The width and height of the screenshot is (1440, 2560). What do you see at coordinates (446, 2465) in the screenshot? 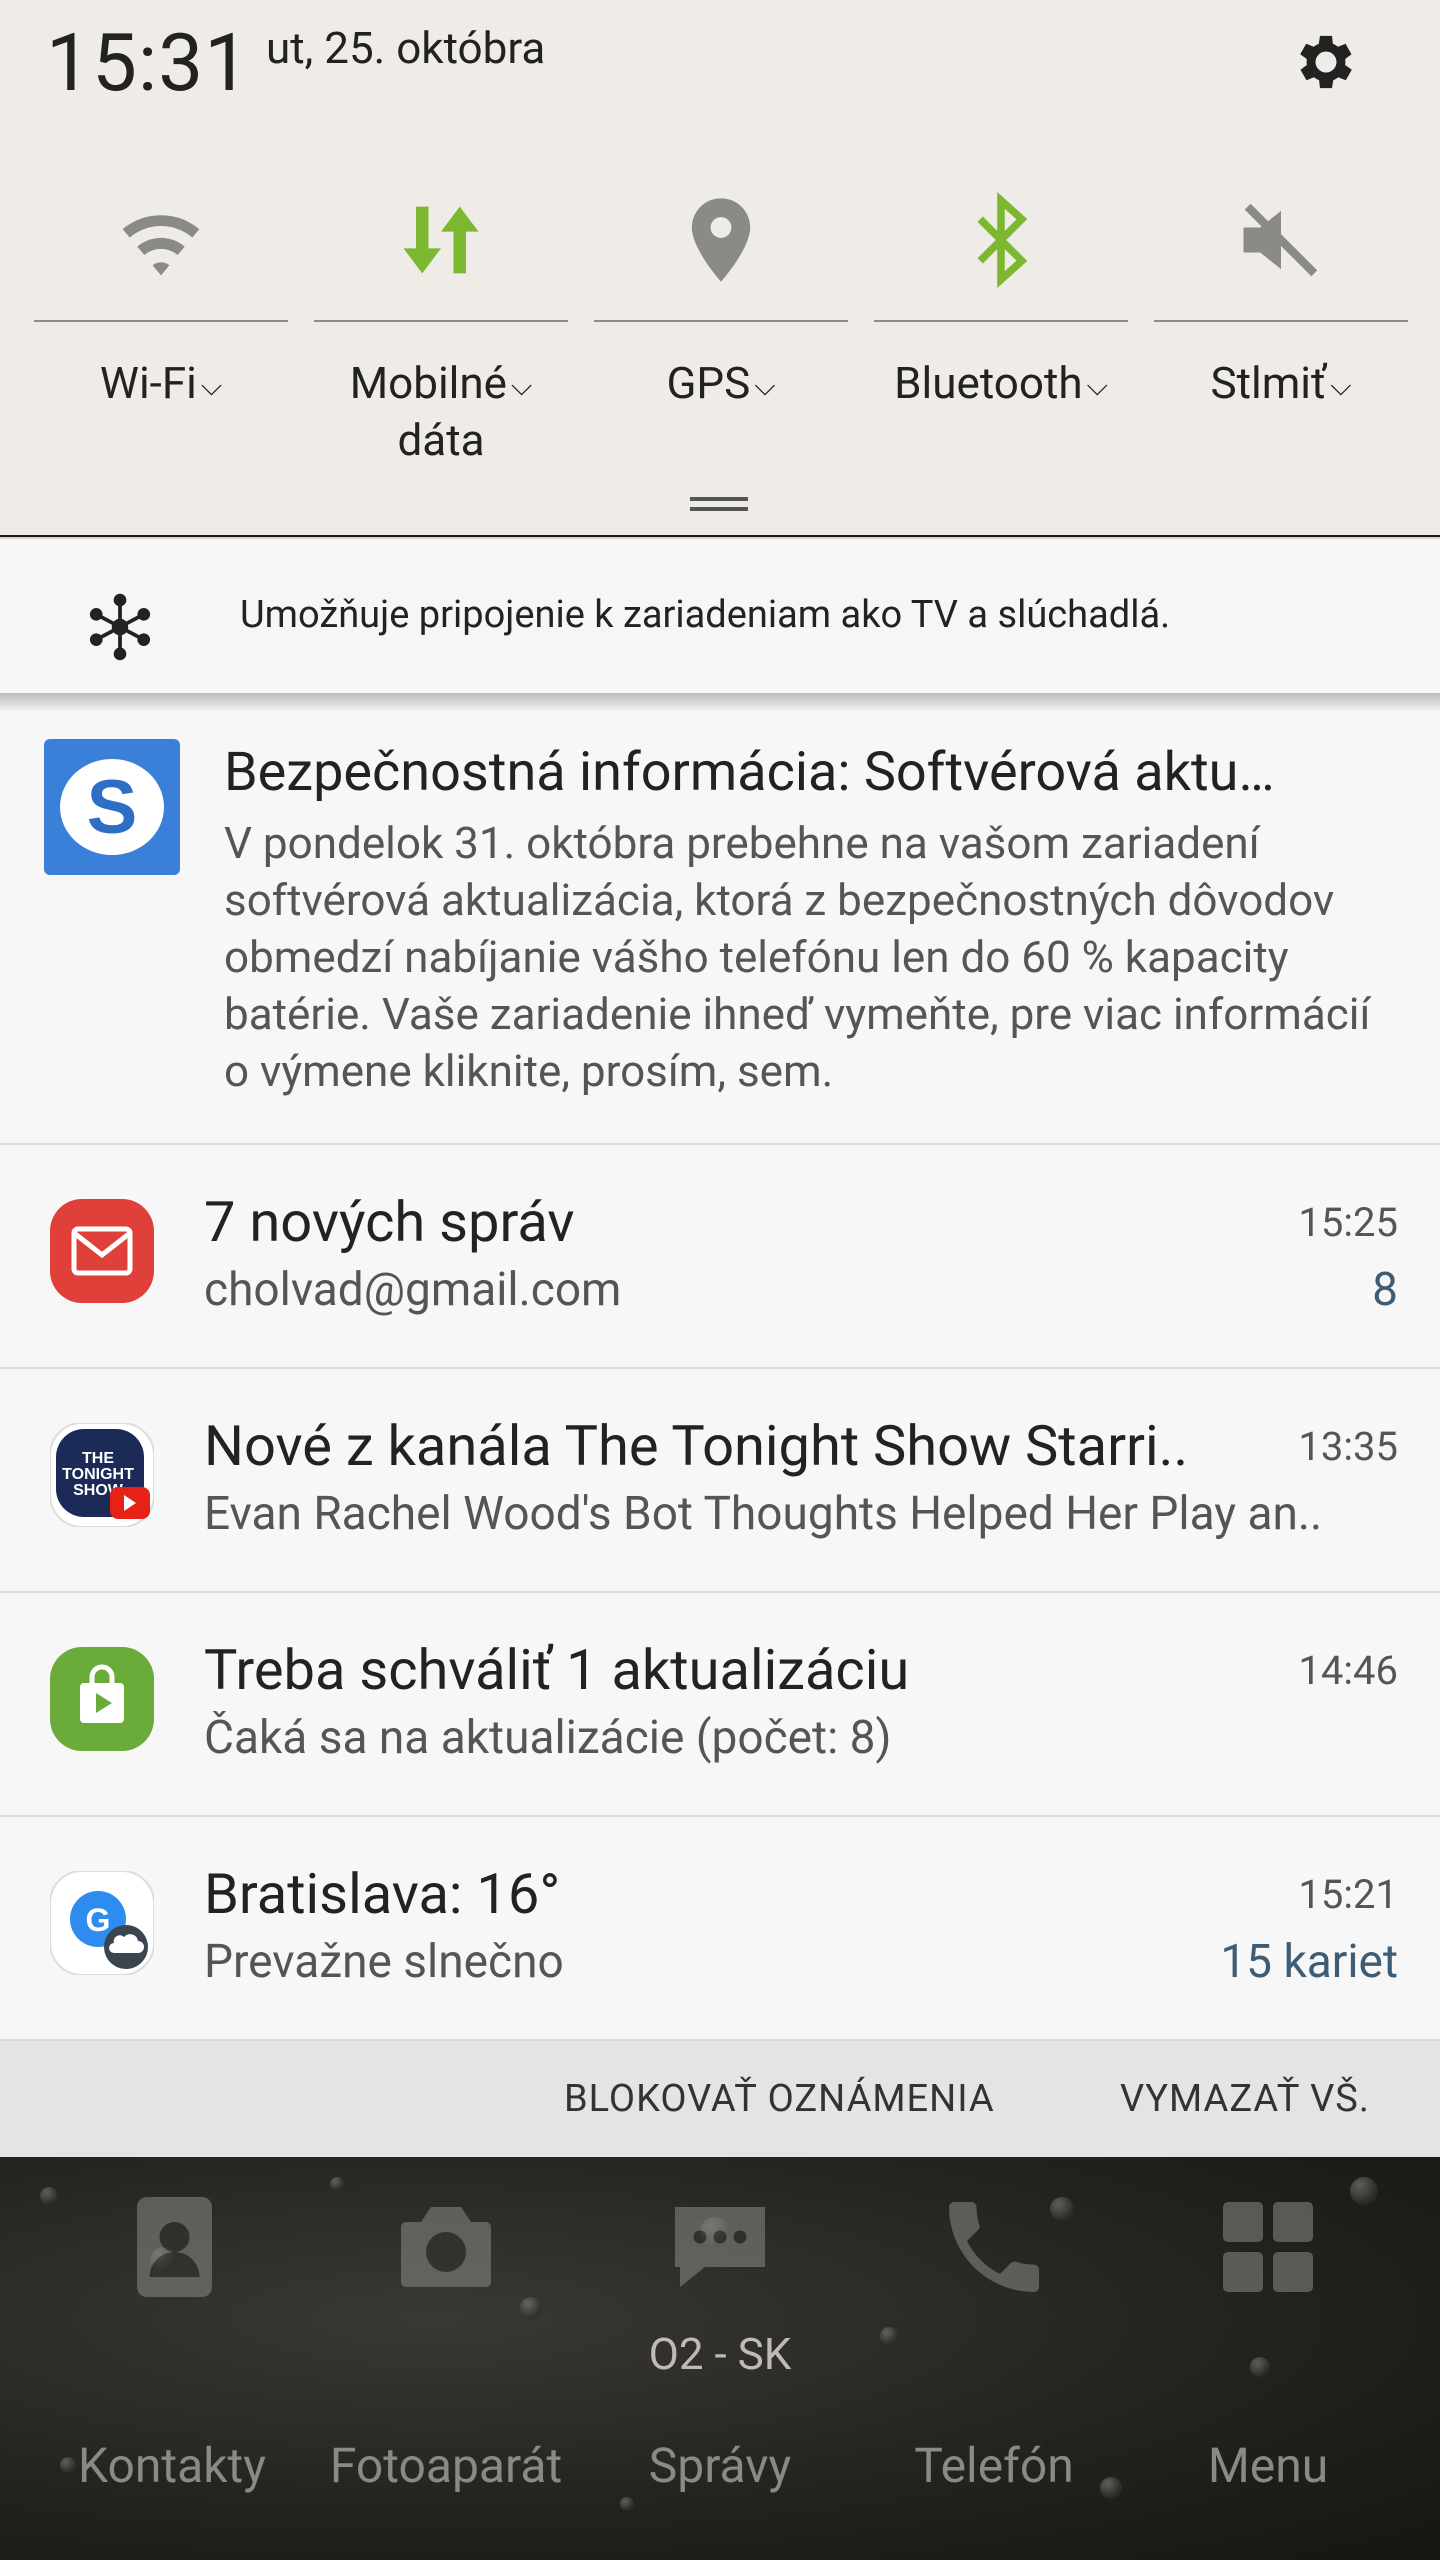
I see `dock-label: Fotoaparát` at bounding box center [446, 2465].